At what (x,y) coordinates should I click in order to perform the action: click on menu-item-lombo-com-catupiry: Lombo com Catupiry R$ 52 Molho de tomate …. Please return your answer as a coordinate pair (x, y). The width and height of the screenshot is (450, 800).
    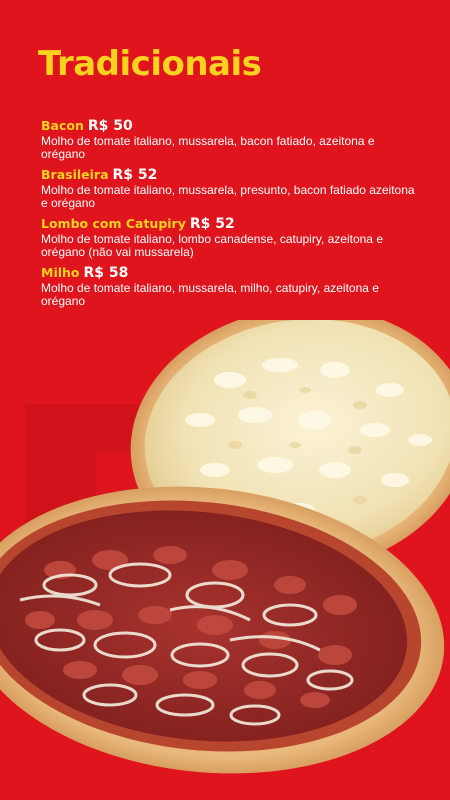
    Looking at the image, I should click on (231, 236).